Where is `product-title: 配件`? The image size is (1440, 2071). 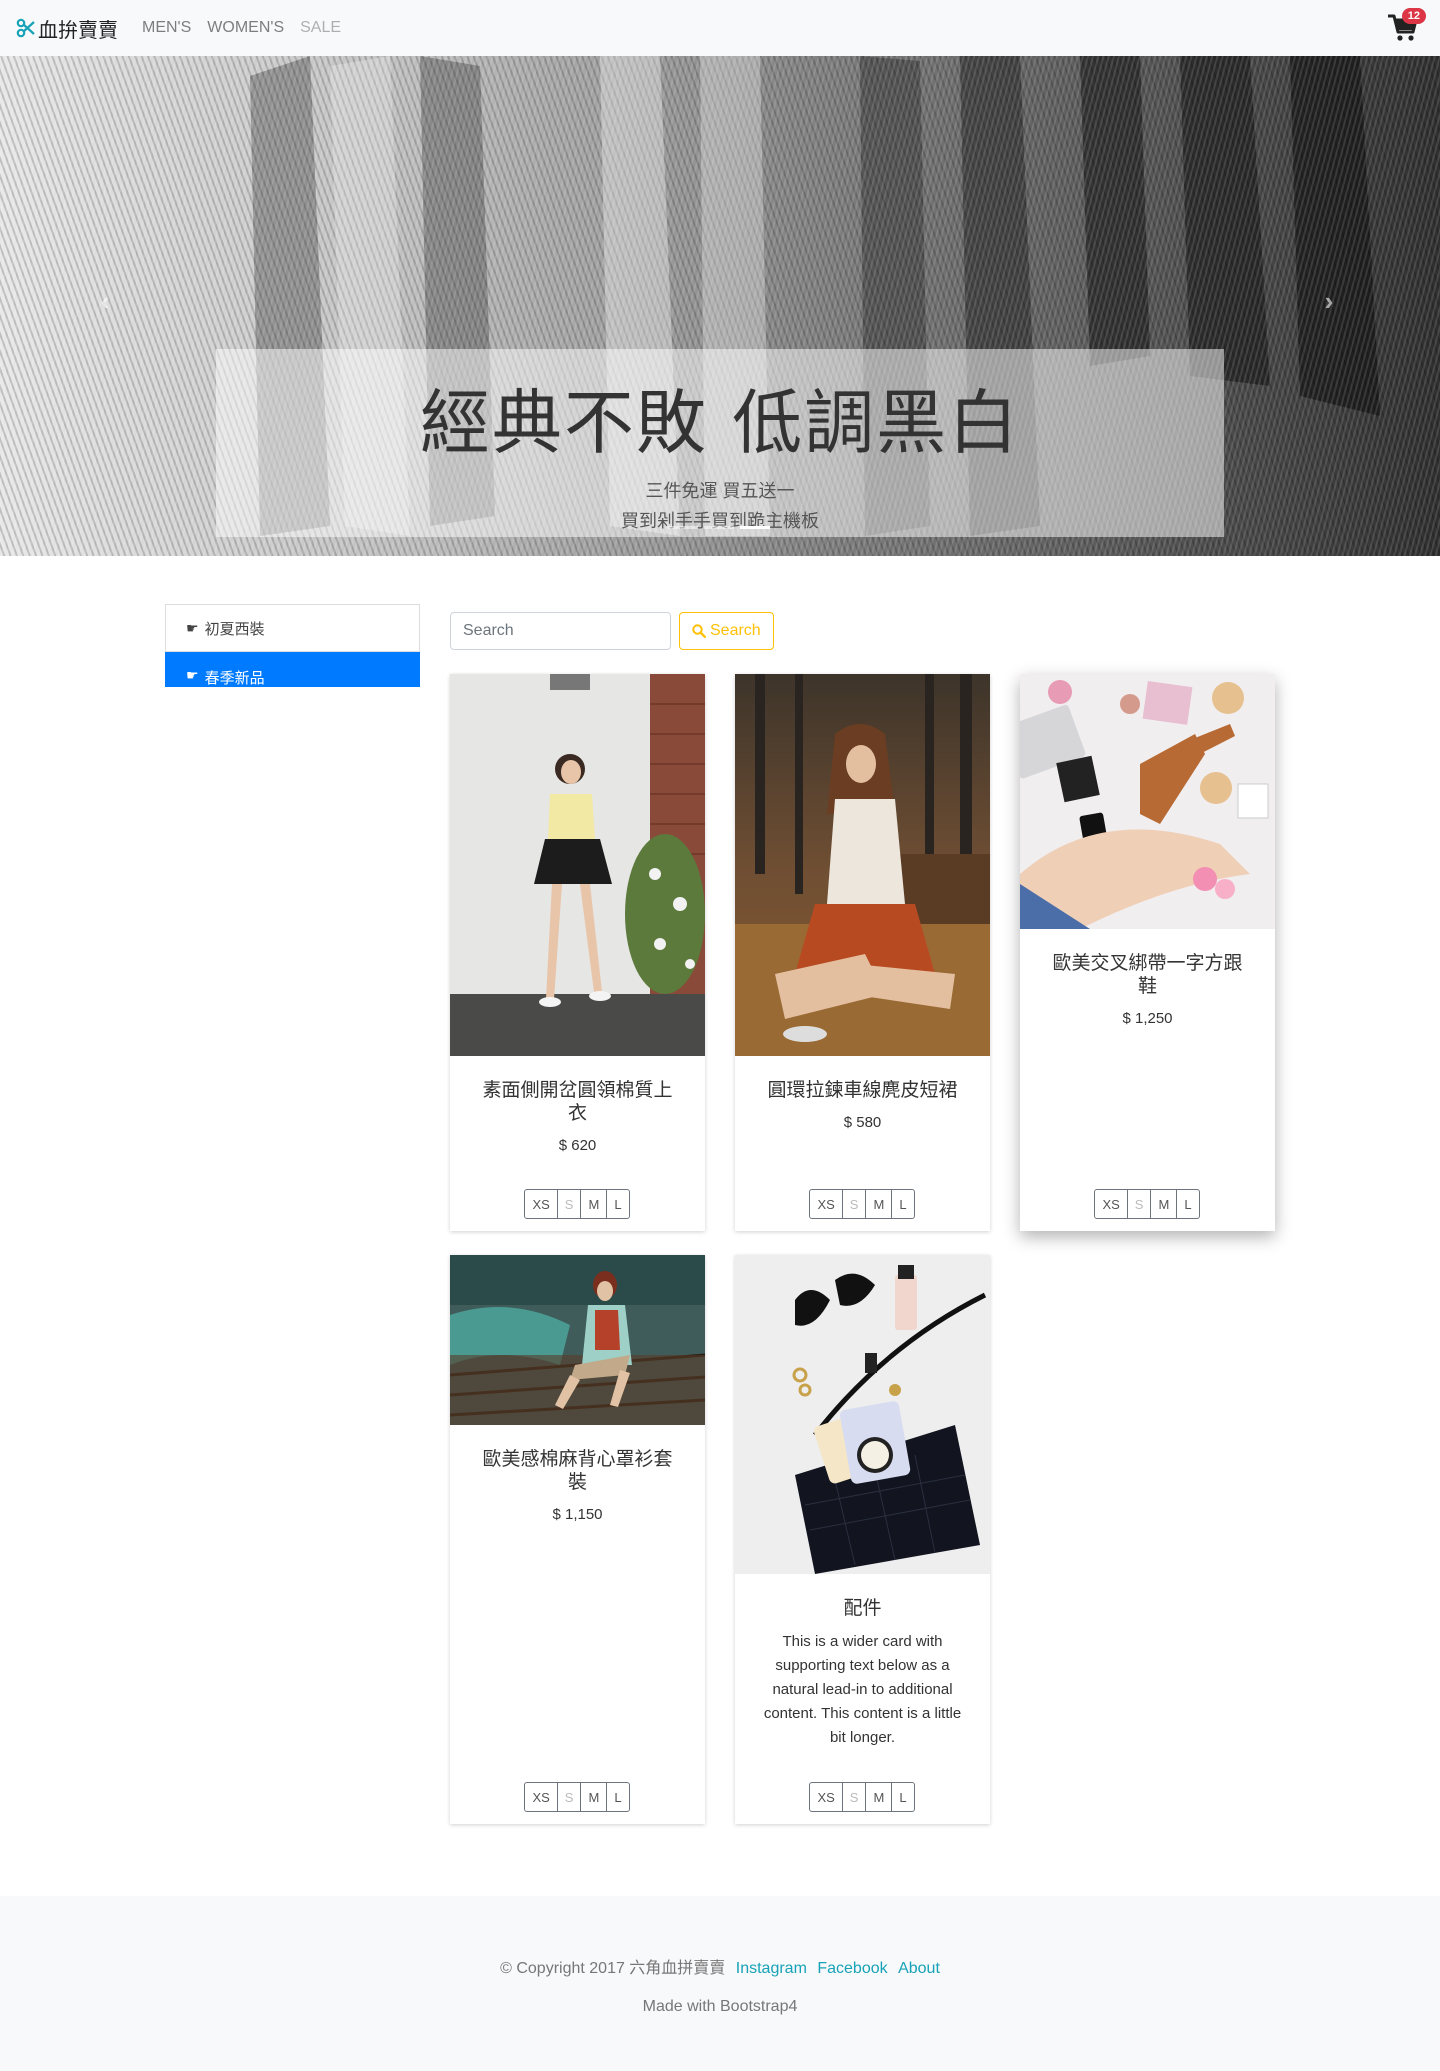 product-title: 配件 is located at coordinates (862, 1608).